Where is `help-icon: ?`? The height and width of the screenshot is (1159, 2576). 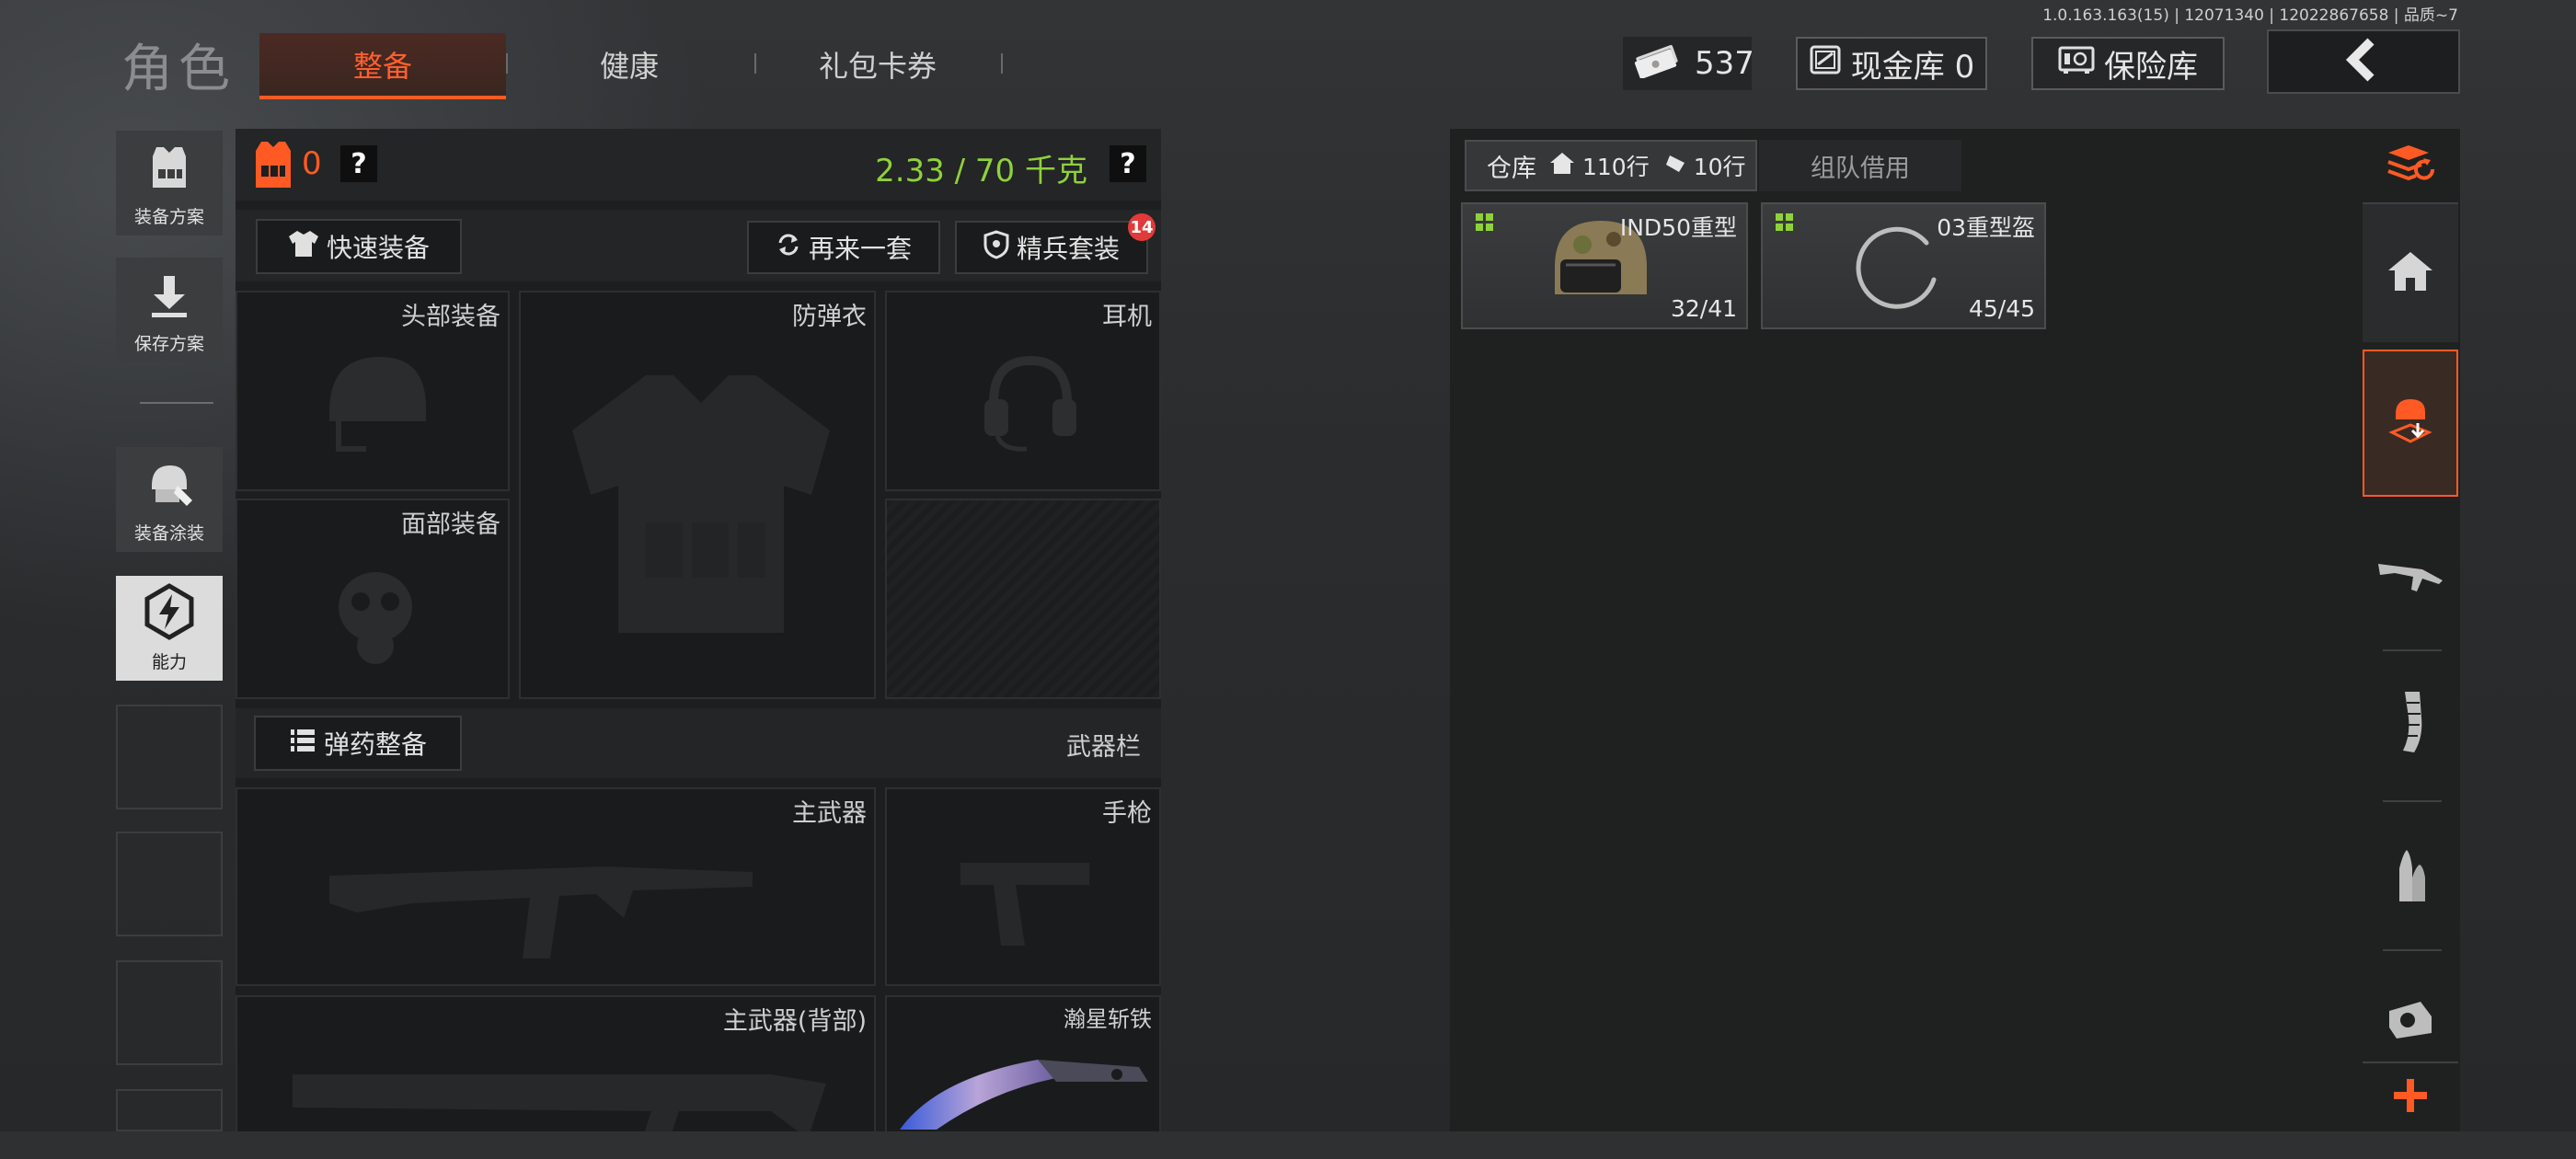
help-icon: ? is located at coordinates (358, 163).